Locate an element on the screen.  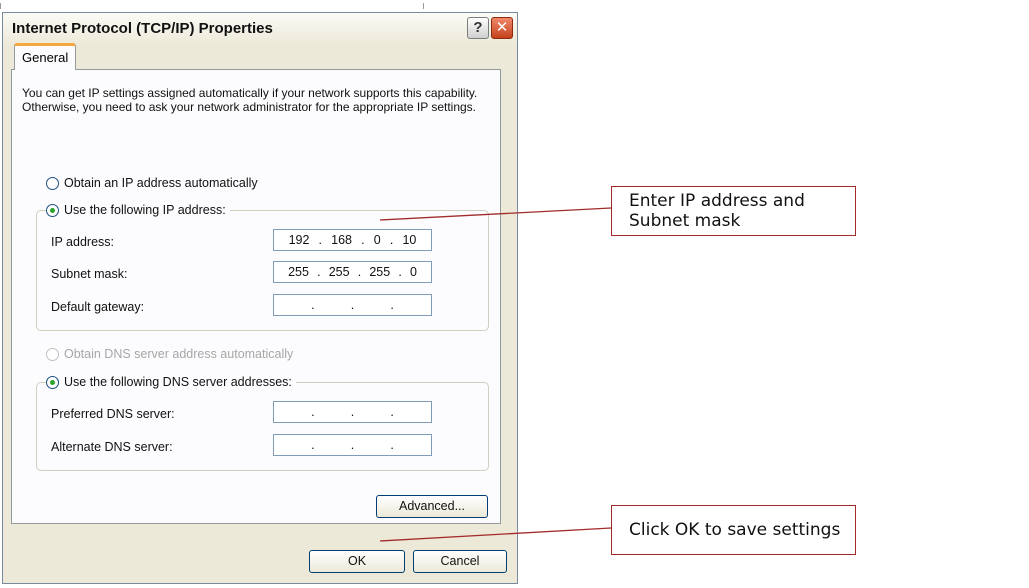
callout-leader-lines is located at coordinates (495, 374).